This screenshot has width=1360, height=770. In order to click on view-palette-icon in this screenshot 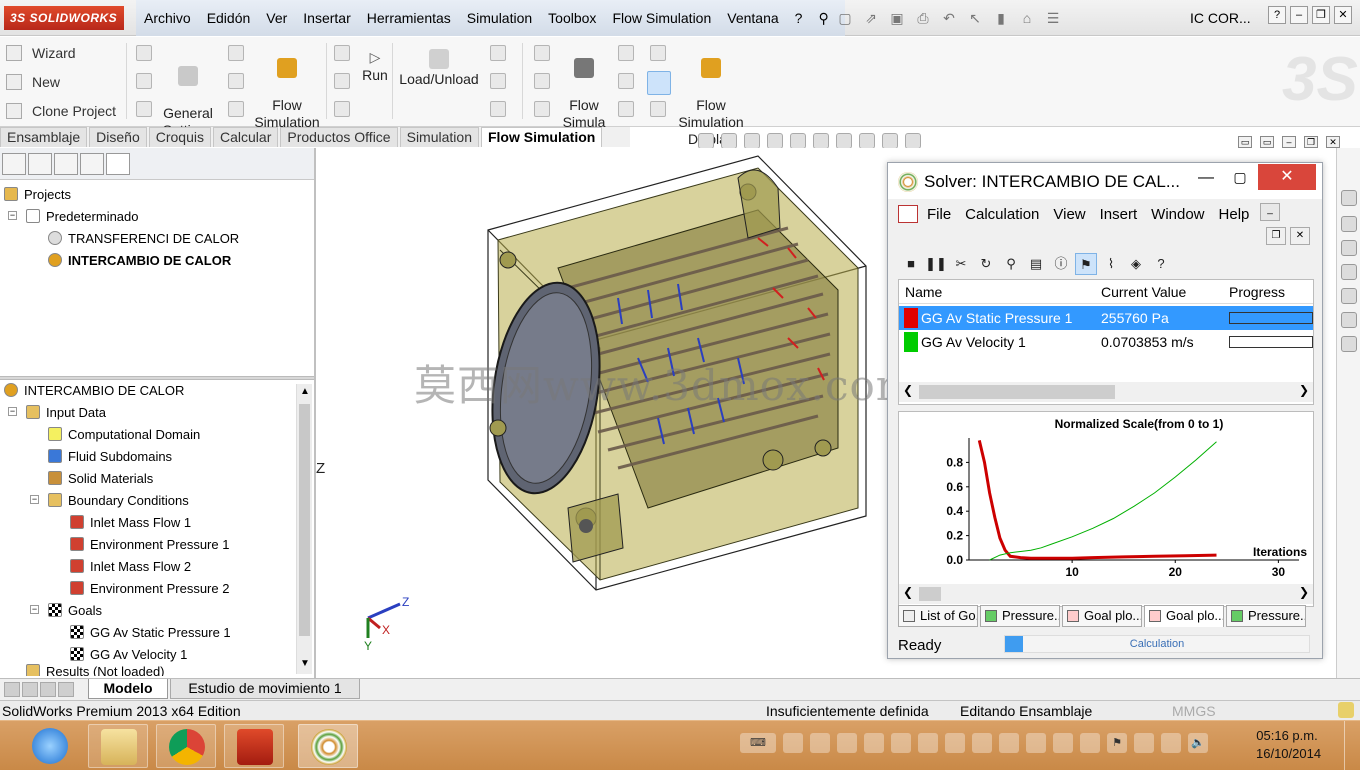, I will do `click(1349, 296)`.